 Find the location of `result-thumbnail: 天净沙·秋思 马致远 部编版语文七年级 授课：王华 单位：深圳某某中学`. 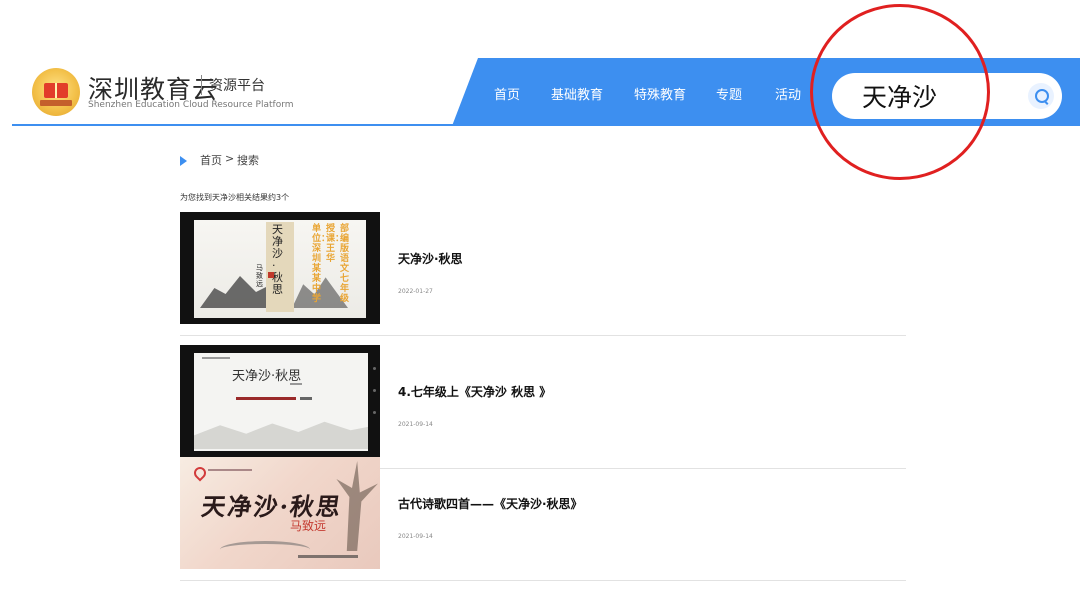

result-thumbnail: 天净沙·秋思 马致远 部编版语文七年级 授课：王华 单位：深圳某某中学 is located at coordinates (280, 268).